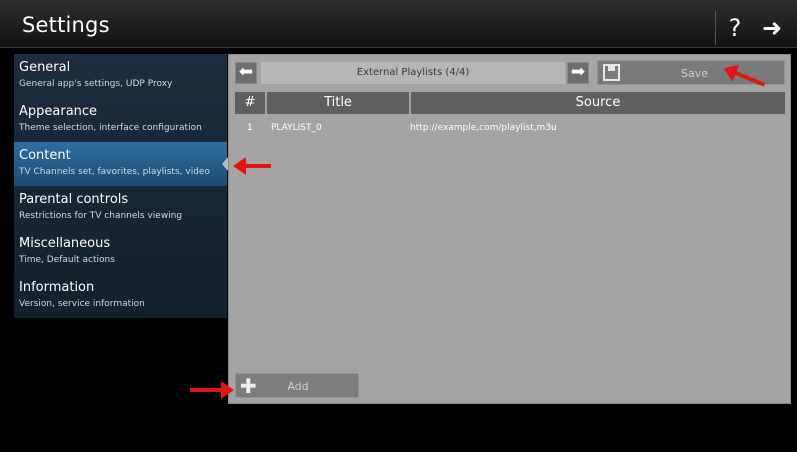  Describe the element at coordinates (212, 390) in the screenshot. I see `annotation-arrow-add` at that location.